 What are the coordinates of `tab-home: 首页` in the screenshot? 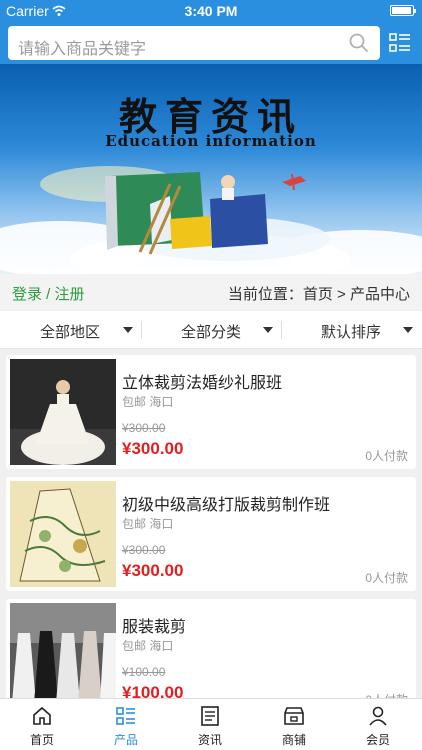 It's located at (42, 724).